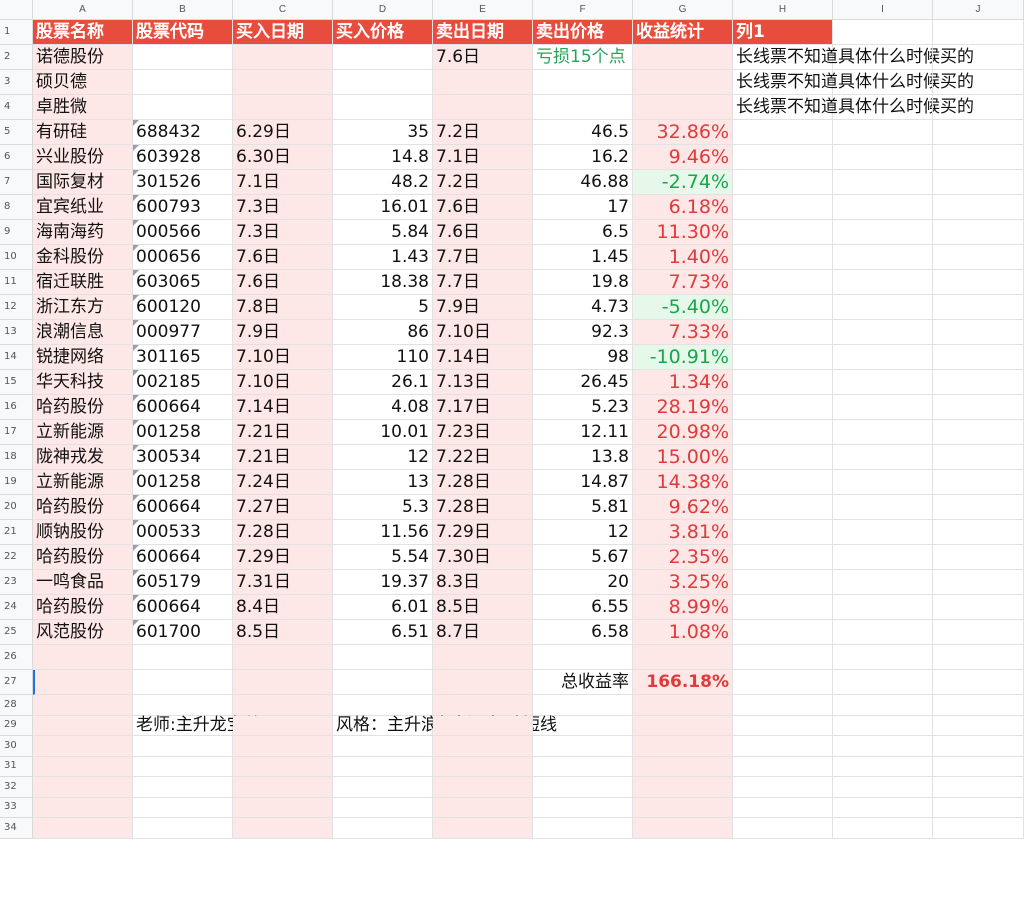  What do you see at coordinates (383, 432) in the screenshot?
I see `cell-buy_price: 10.01` at bounding box center [383, 432].